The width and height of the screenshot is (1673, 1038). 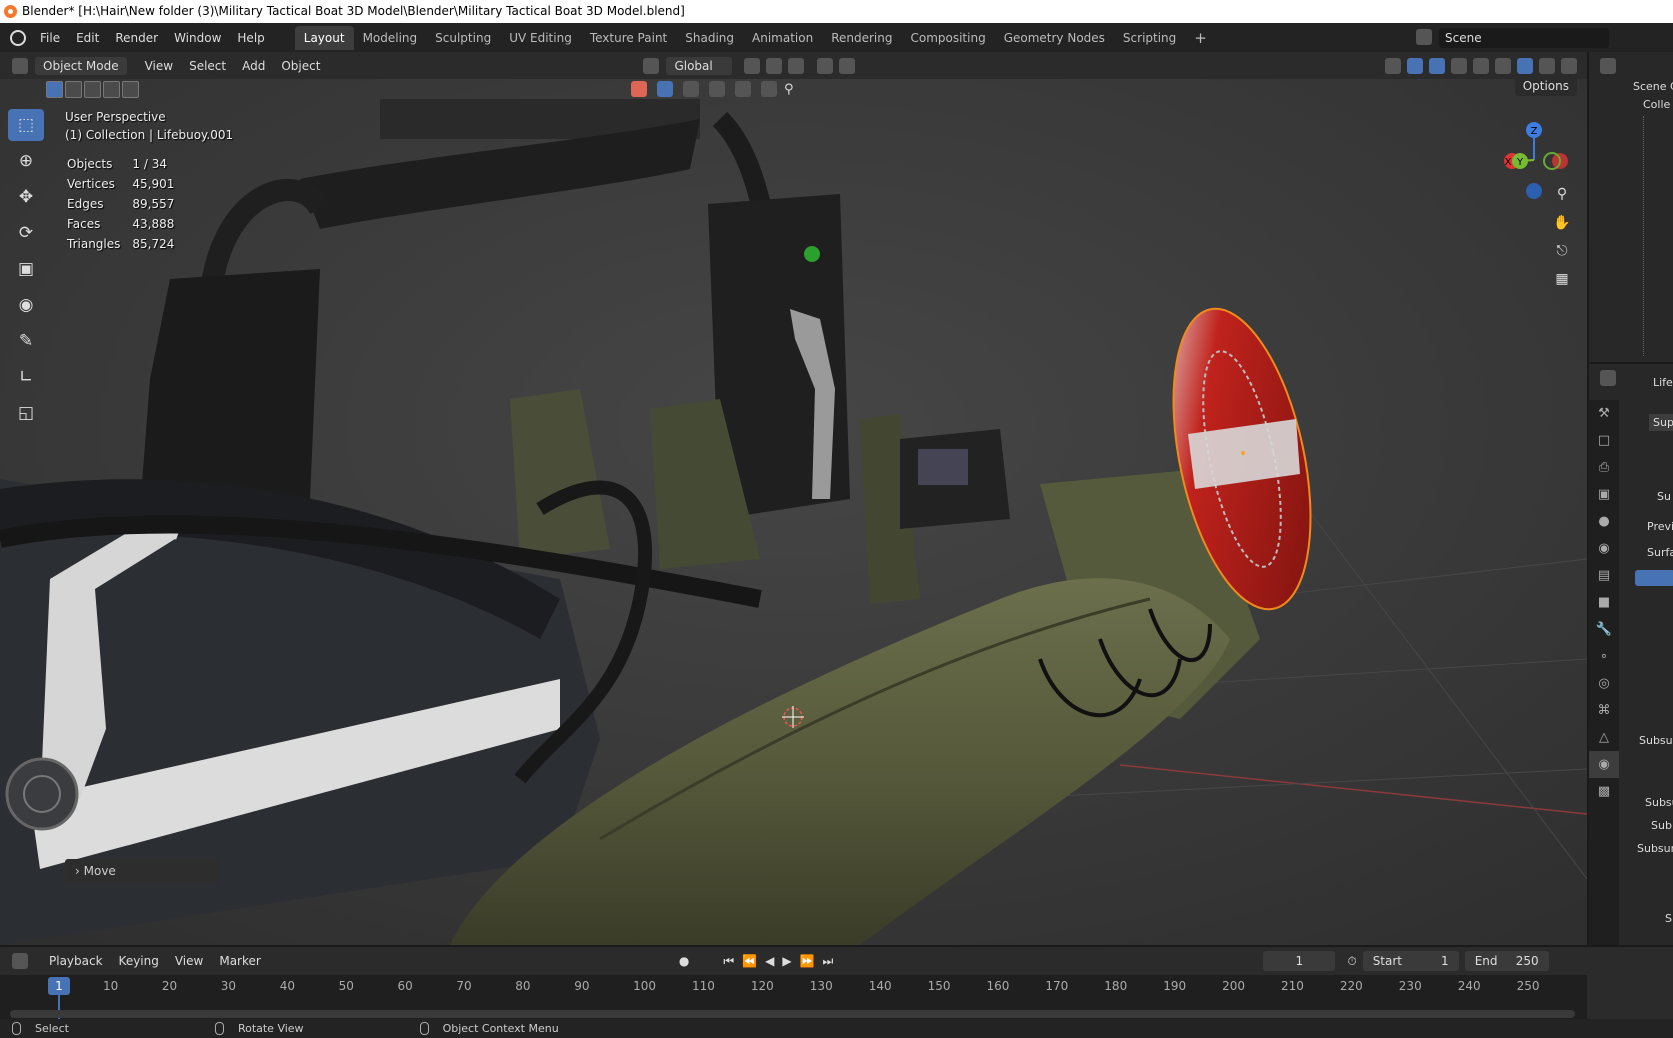 What do you see at coordinates (1604, 494) in the screenshot?
I see `view-layer-tab-icon: ▣` at bounding box center [1604, 494].